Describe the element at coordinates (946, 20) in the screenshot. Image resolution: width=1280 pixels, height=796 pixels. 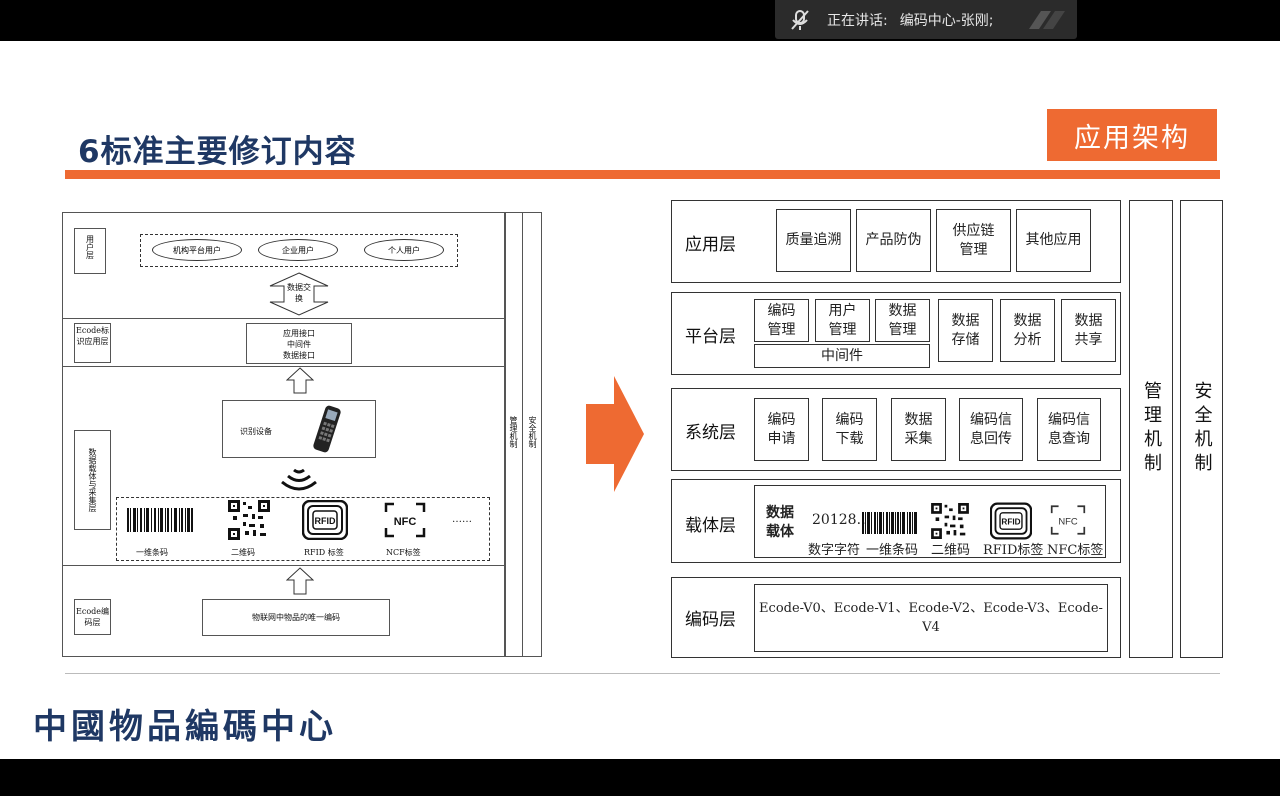
I see `speaker-name: 编码中心-张刚;` at that location.